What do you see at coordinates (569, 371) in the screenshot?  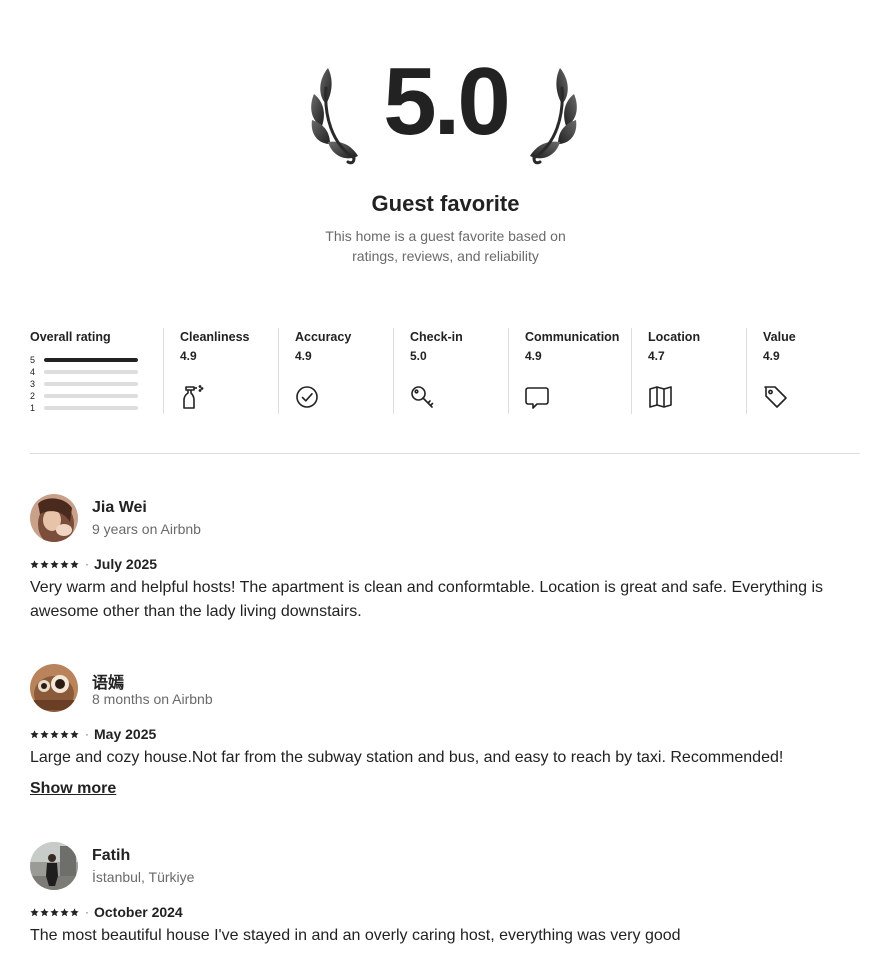 I see `category-communication: Communication 4.9` at bounding box center [569, 371].